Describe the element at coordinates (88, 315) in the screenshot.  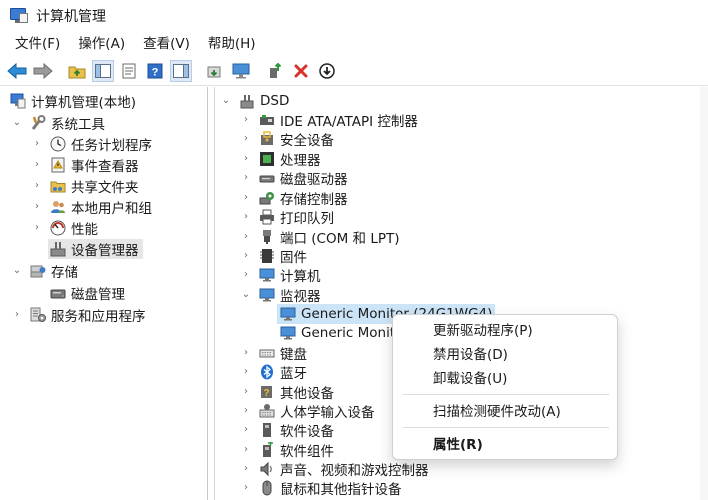
I see `tree-item-services: 服务和应用程序` at that location.